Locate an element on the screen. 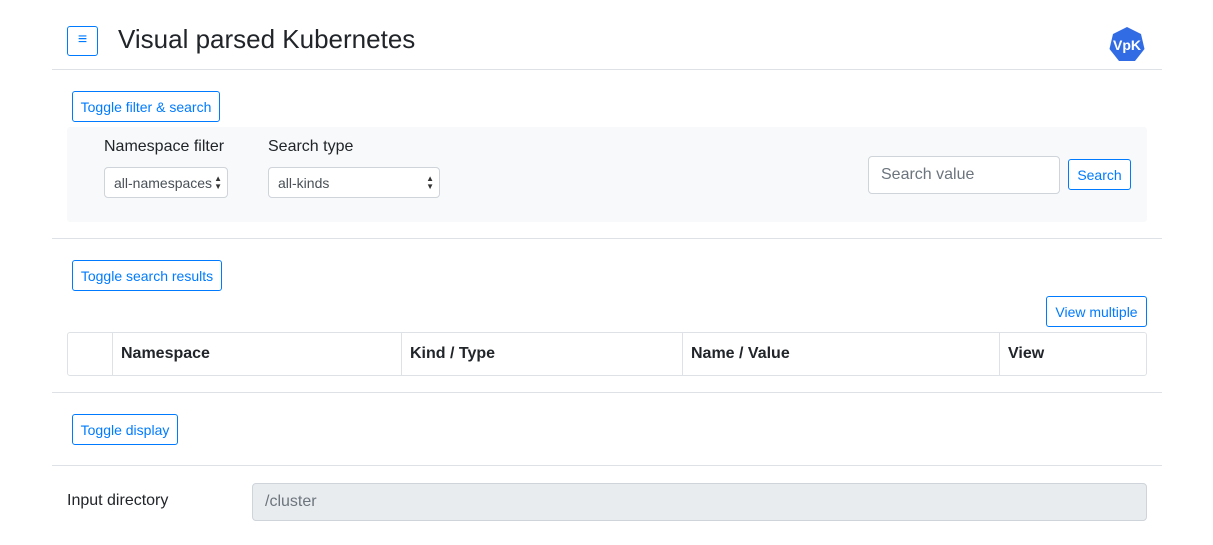 Image resolution: width=1213 pixels, height=545 pixels. namespace-filter-value: all-namespaces is located at coordinates (163, 182).